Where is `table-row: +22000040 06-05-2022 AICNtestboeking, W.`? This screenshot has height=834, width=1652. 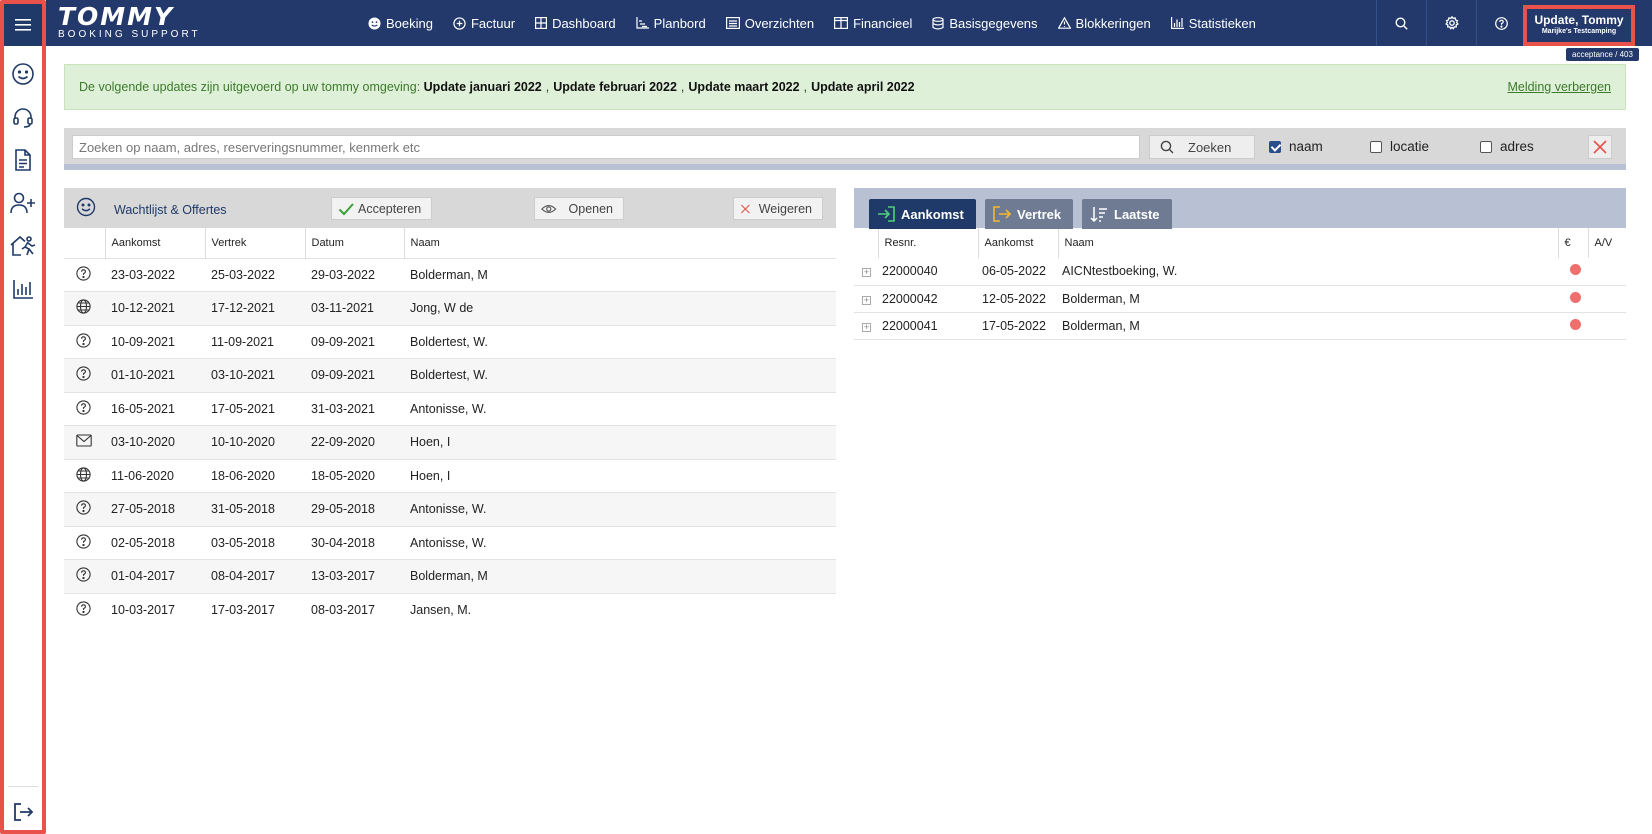
table-row: +22000040 06-05-2022 AICNtestboeking, W. is located at coordinates (1240, 272).